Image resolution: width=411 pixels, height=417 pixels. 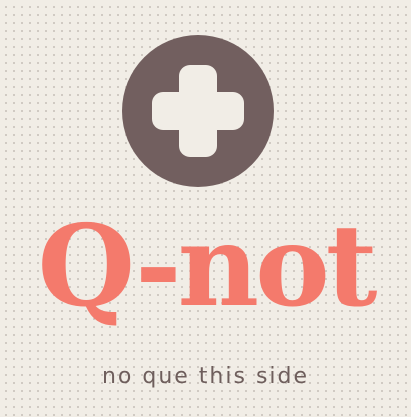 I want to click on tagline: no que this side, so click(x=205, y=376).